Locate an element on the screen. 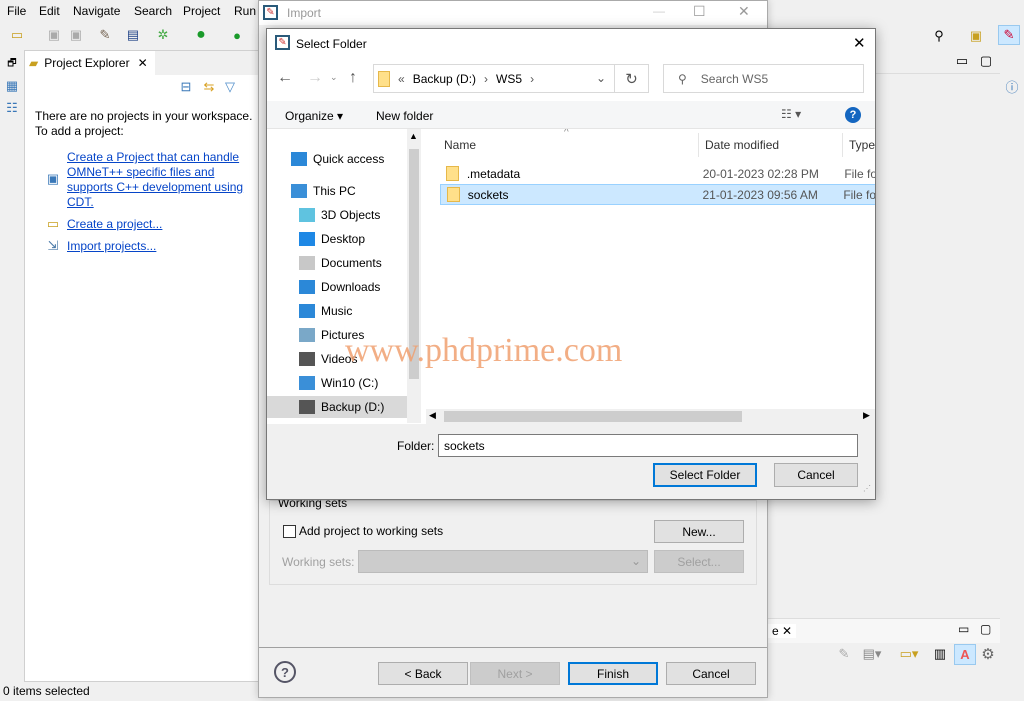  organize-button: Organize ▾ is located at coordinates (314, 116).